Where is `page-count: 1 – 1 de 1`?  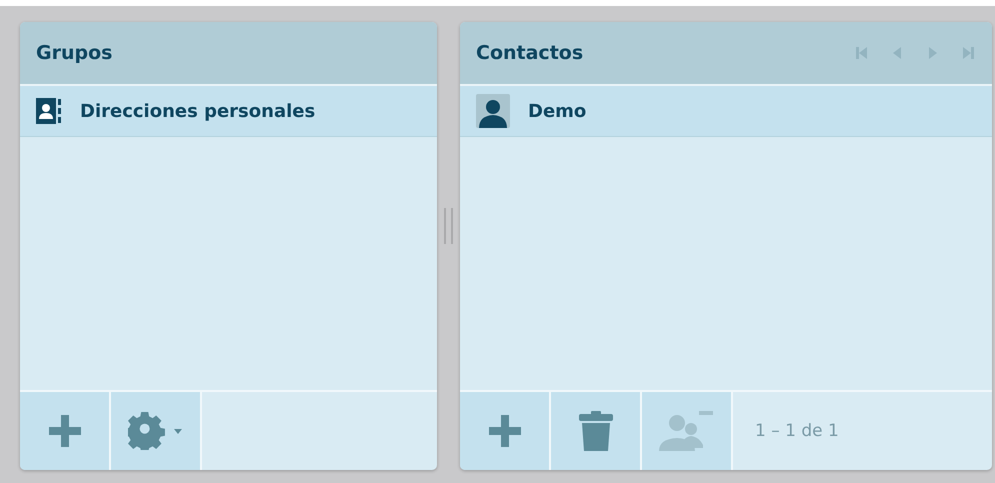 page-count: 1 – 1 de 1 is located at coordinates (797, 431).